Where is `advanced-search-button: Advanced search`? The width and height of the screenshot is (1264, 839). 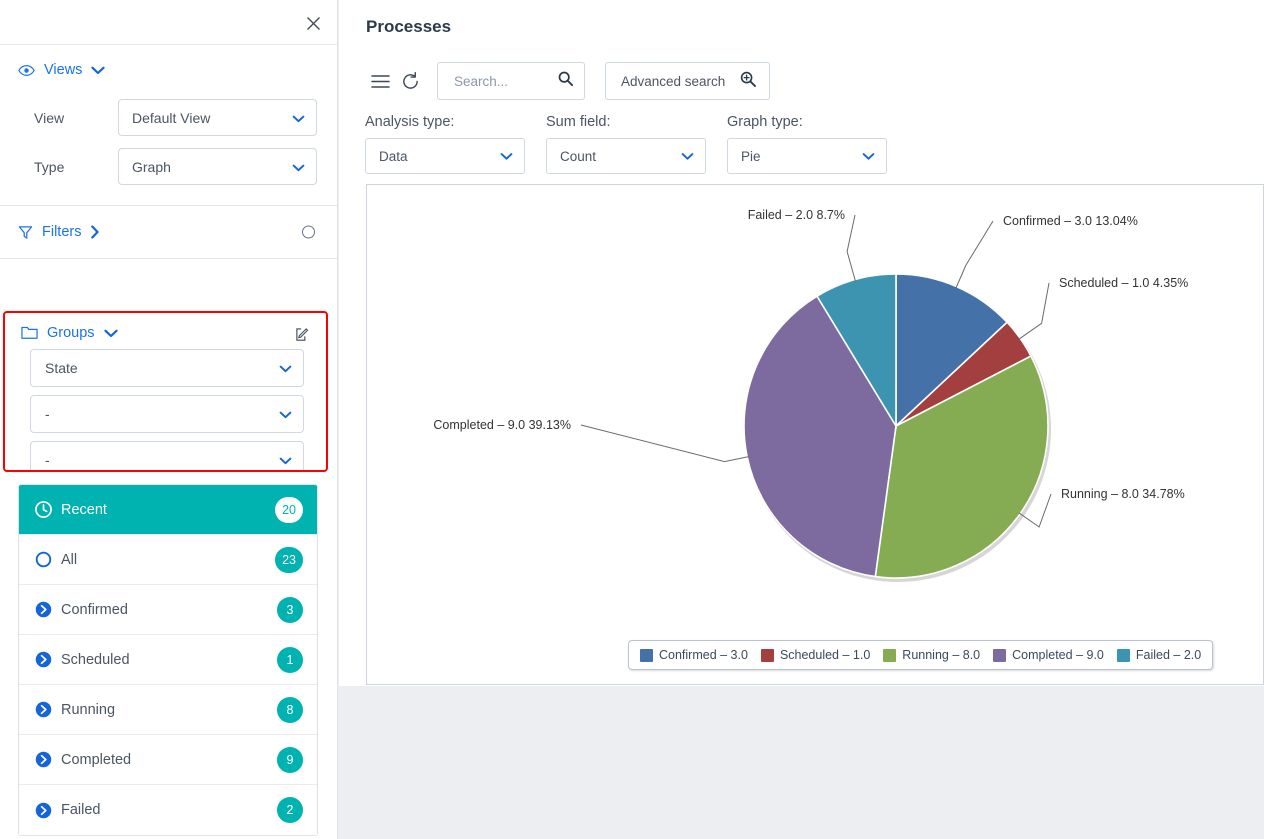
advanced-search-button: Advanced search is located at coordinates (688, 81).